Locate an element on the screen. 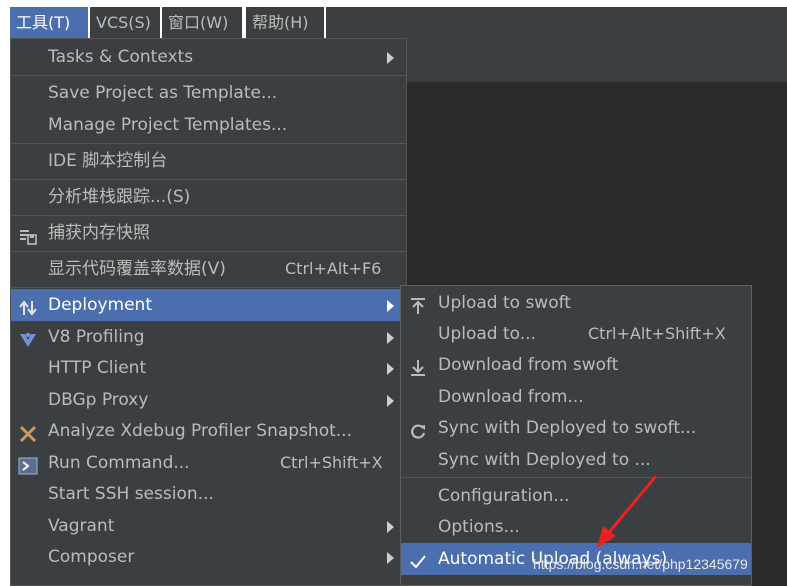 The height and width of the screenshot is (586, 787). terminal-icon is located at coordinates (28, 464).